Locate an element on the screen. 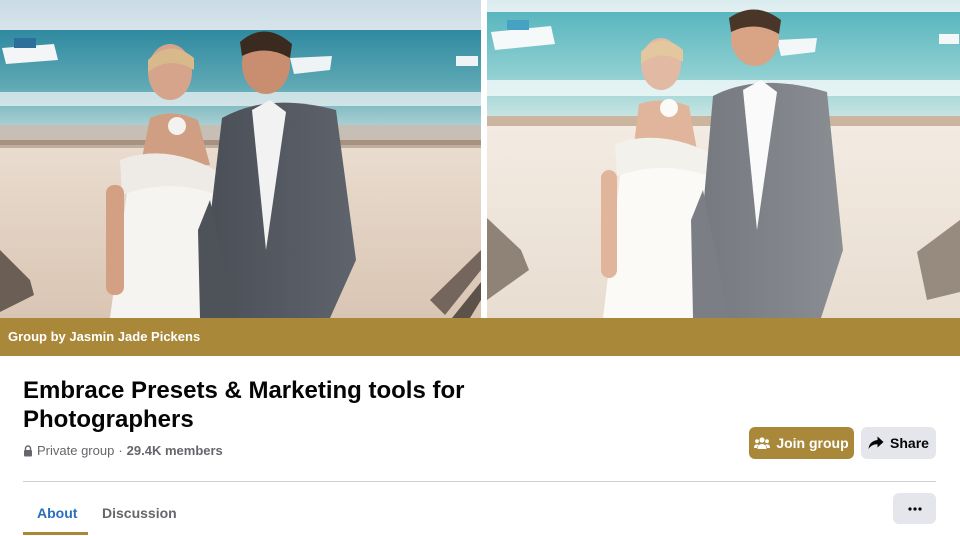  join-group-label: Join group is located at coordinates (812, 443).